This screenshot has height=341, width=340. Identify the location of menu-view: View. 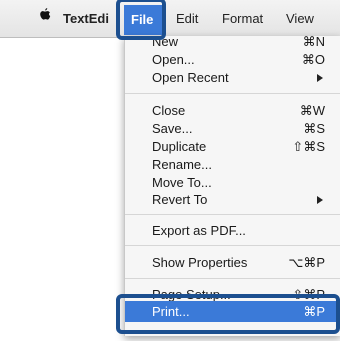
(300, 18).